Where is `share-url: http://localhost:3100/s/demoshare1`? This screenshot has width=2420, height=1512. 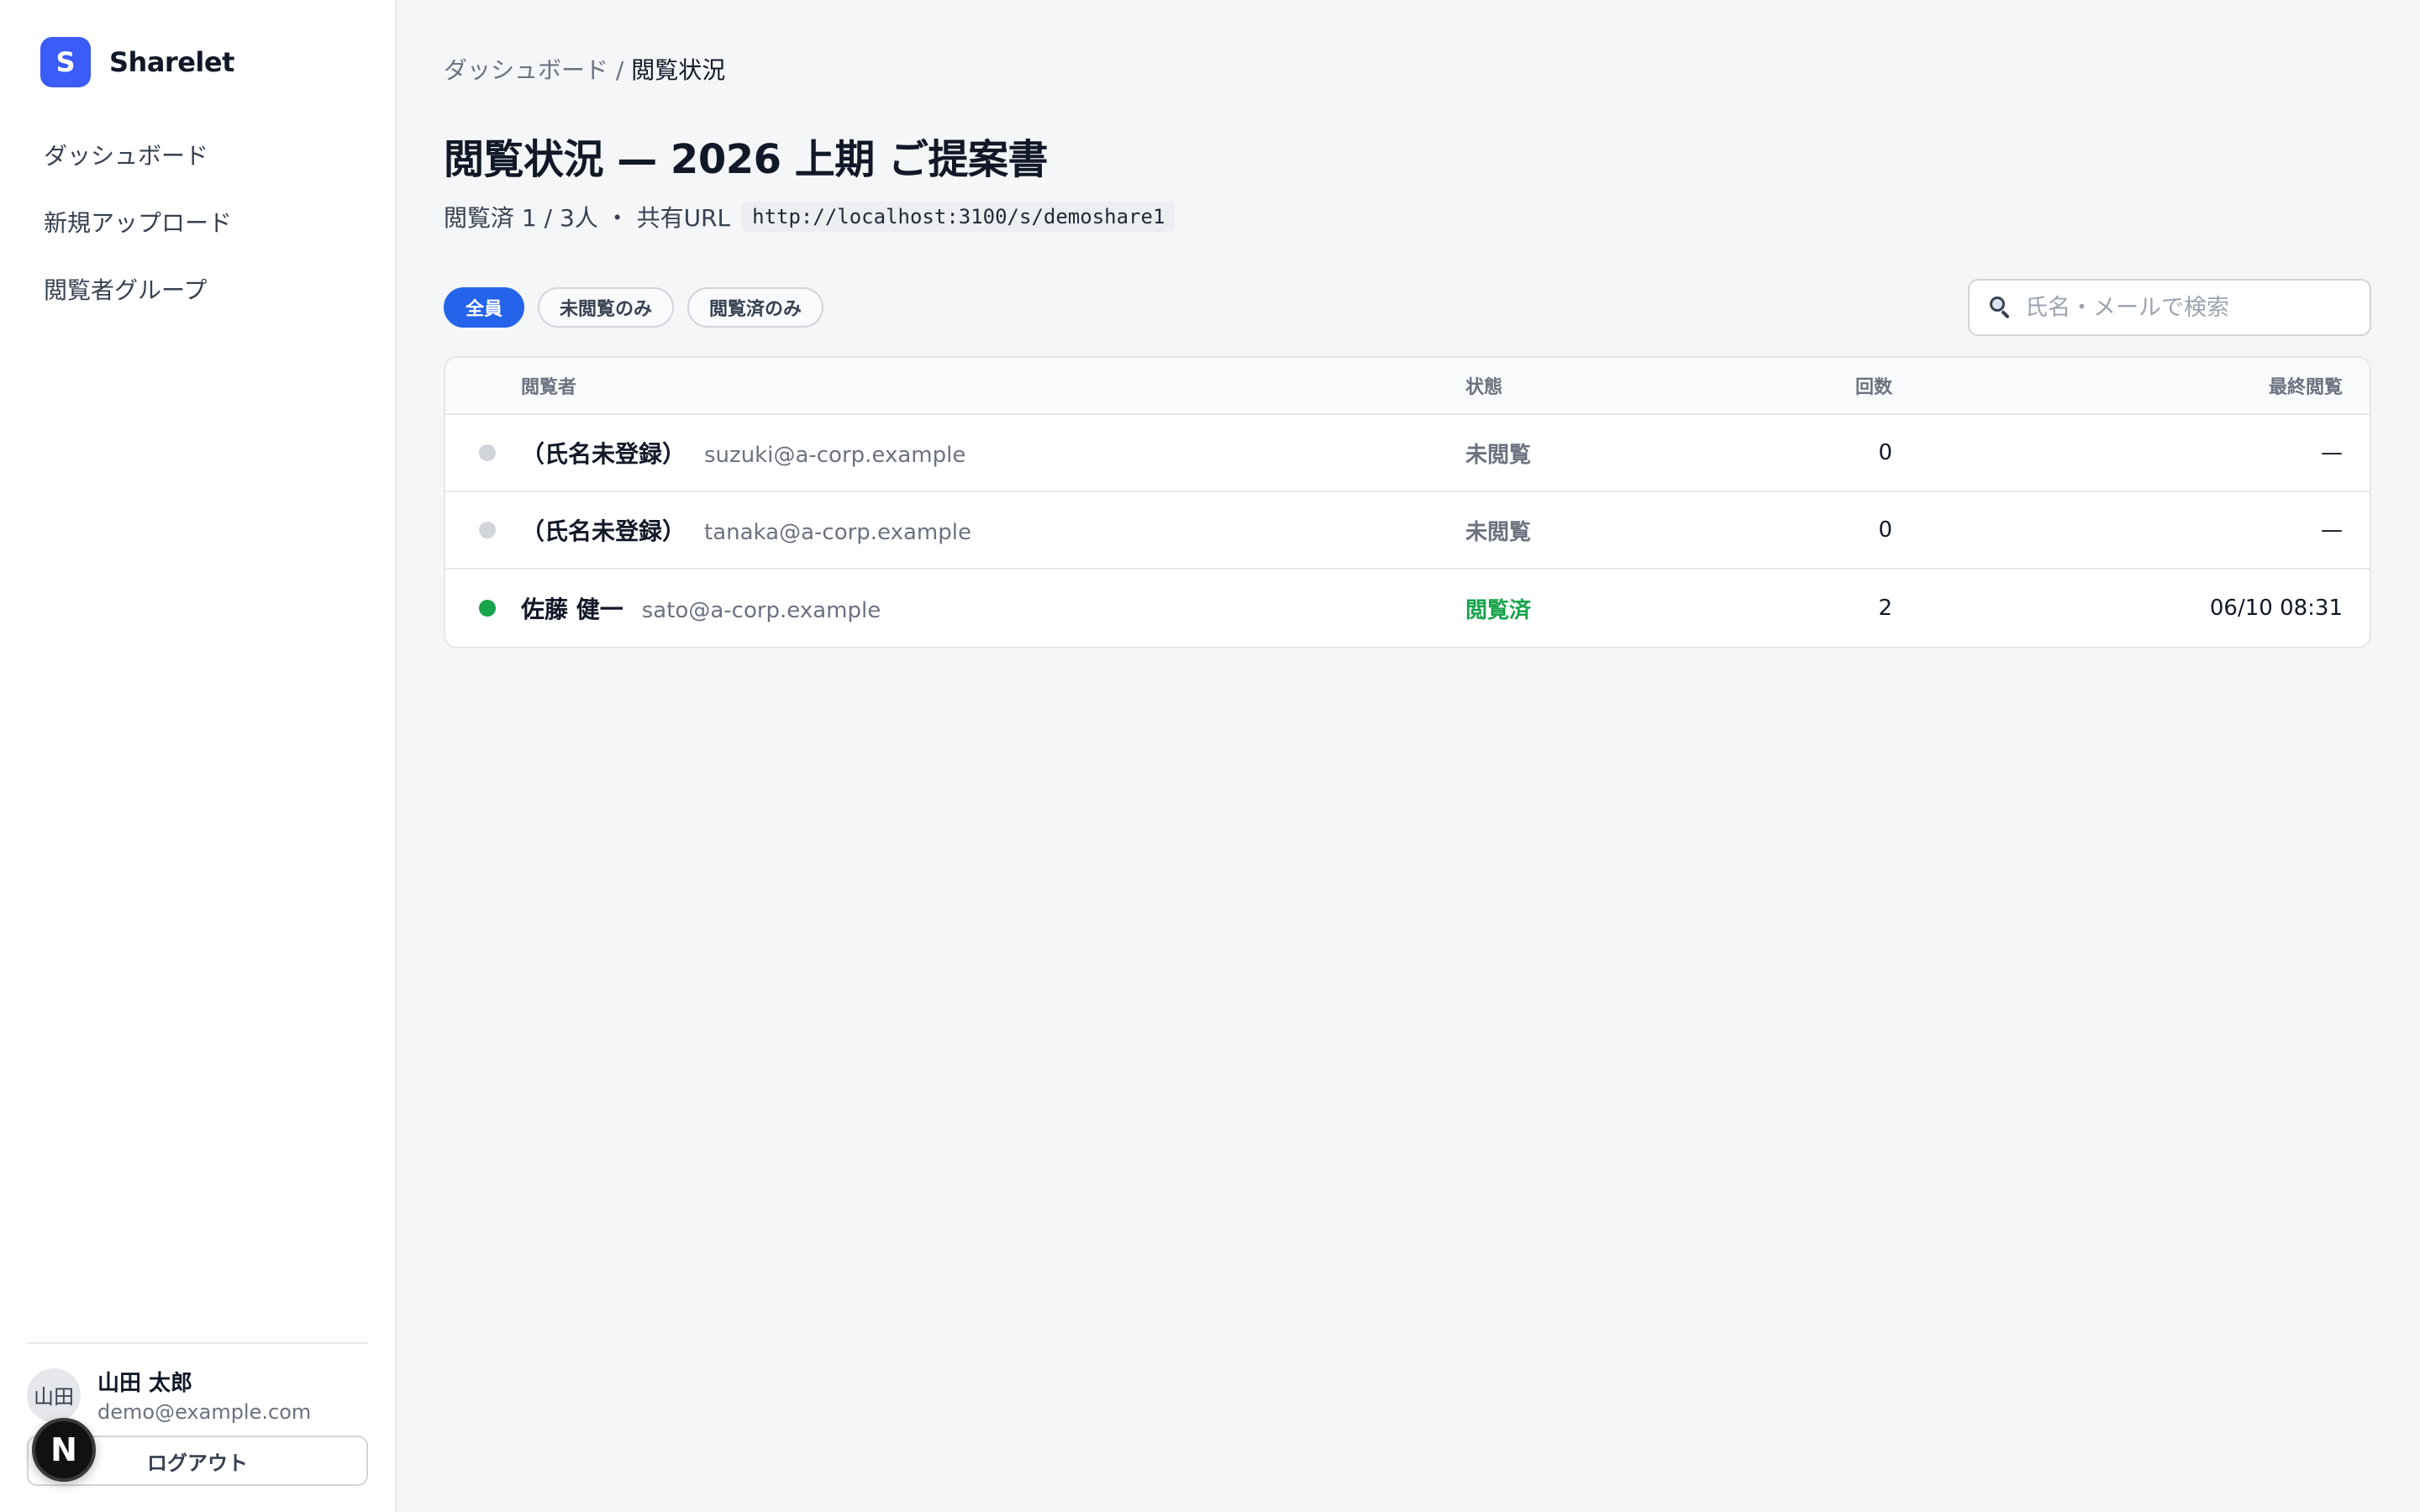 share-url: http://localhost:3100/s/demoshare1 is located at coordinates (959, 217).